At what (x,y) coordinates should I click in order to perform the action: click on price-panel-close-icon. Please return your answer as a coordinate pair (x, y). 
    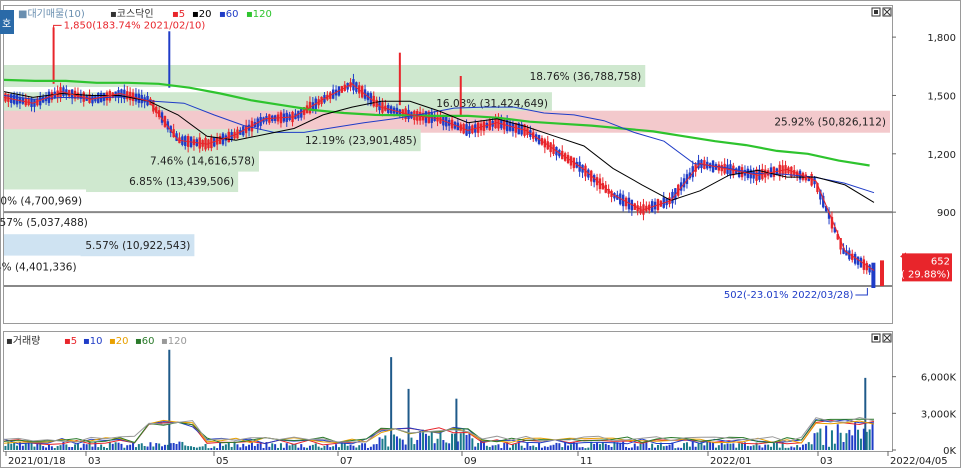
    Looking at the image, I should click on (887, 12).